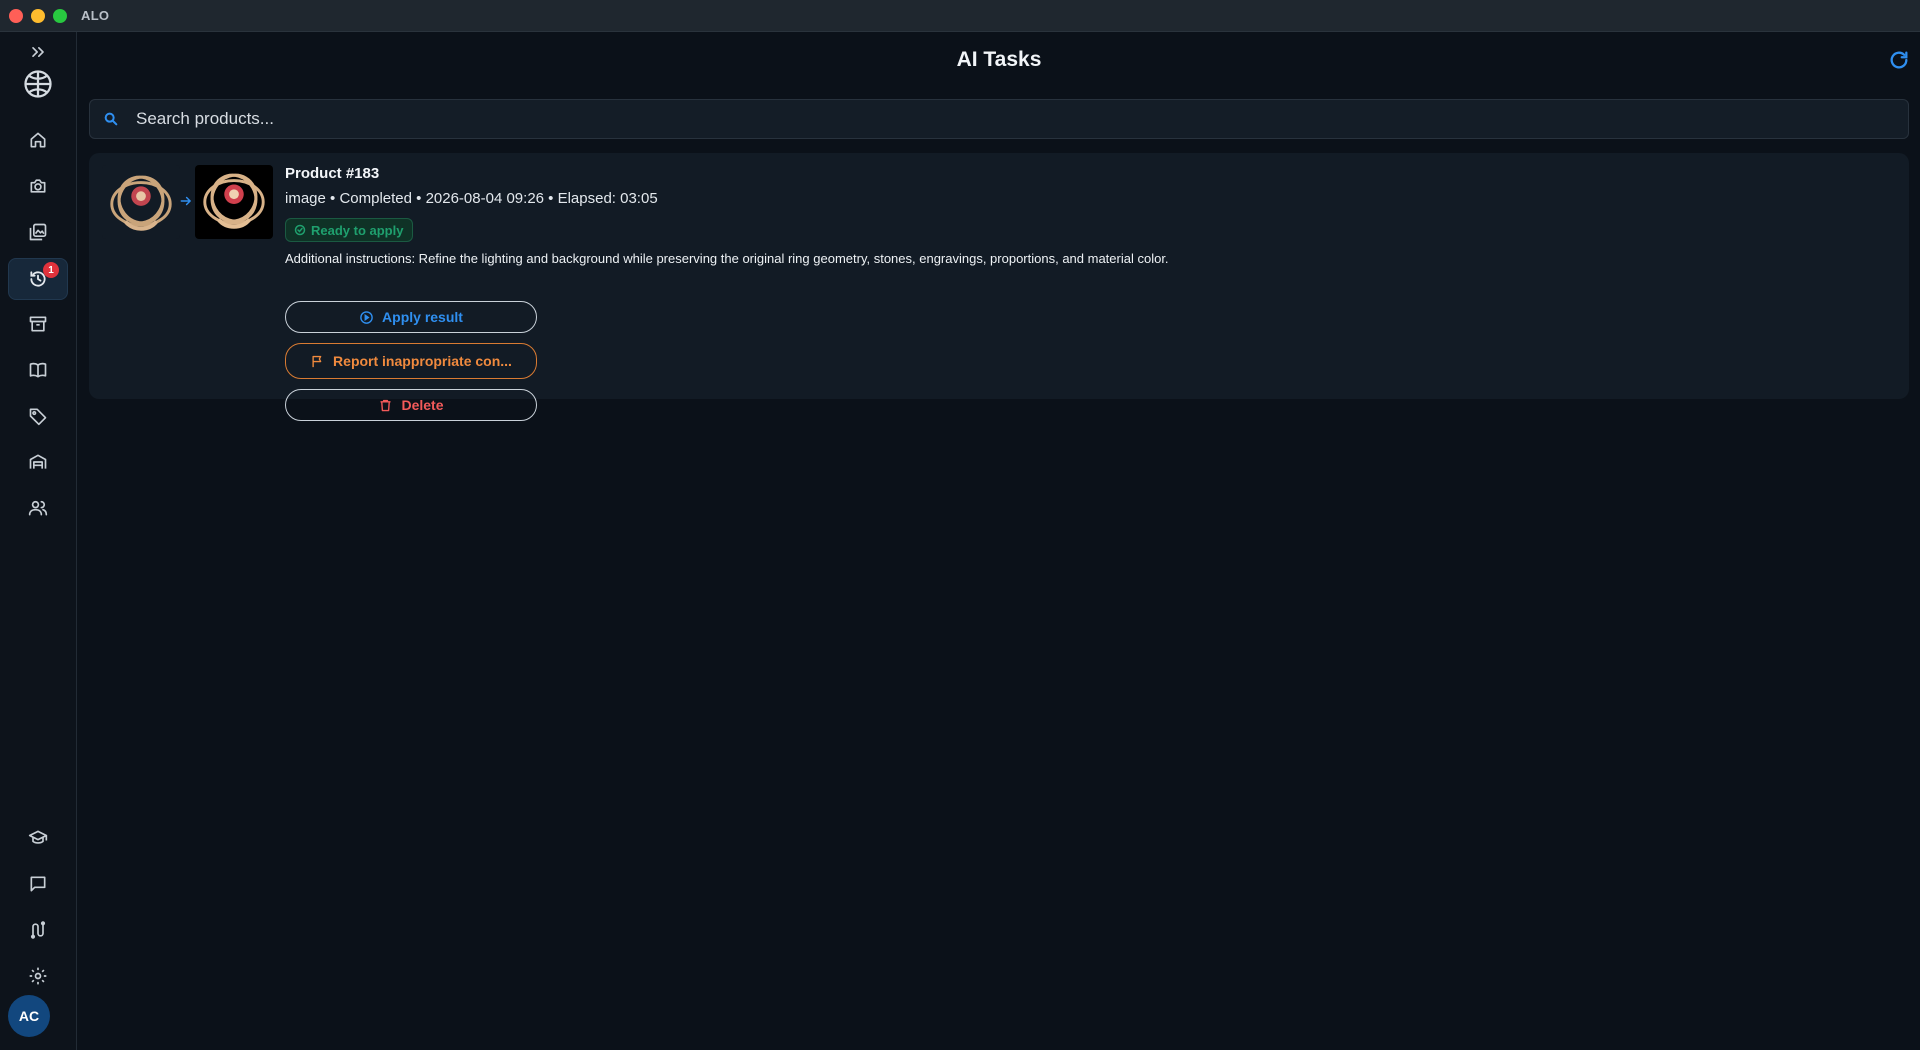 This screenshot has height=1050, width=1920. I want to click on sidebar-item-catalog, so click(38, 370).